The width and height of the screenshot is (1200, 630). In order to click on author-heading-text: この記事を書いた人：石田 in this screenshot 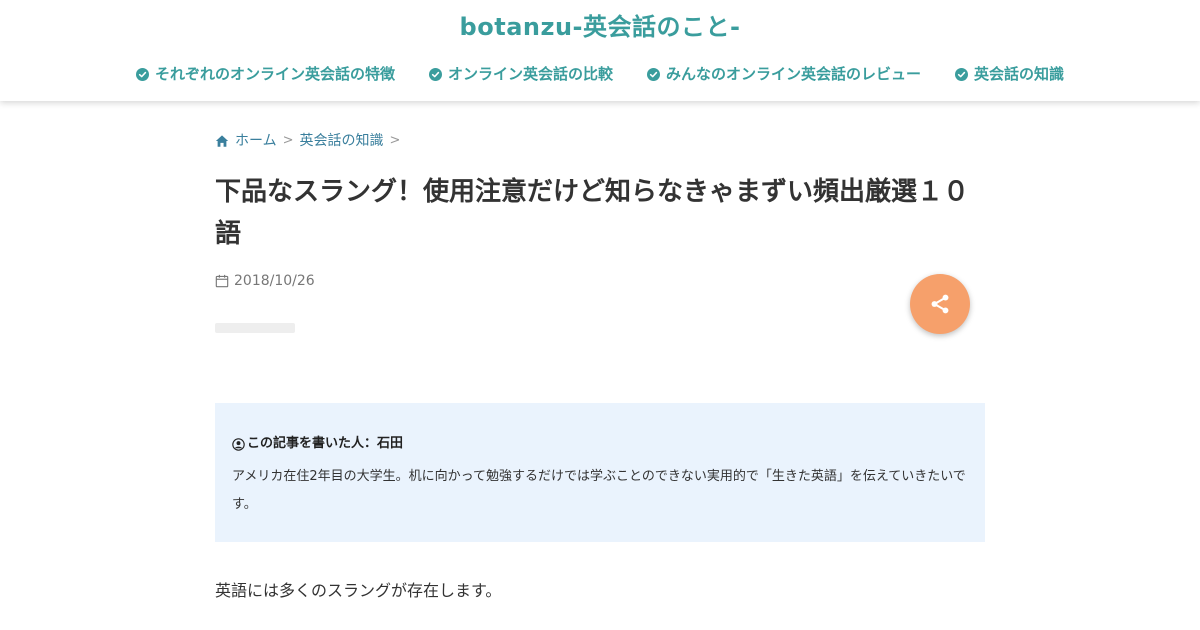, I will do `click(325, 443)`.